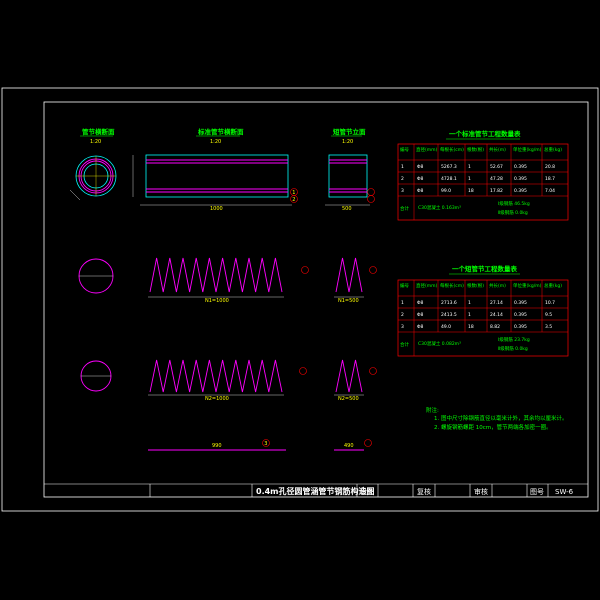 This screenshot has width=600, height=600. What do you see at coordinates (481, 491) in the screenshot?
I see `audit-label: 审核` at bounding box center [481, 491].